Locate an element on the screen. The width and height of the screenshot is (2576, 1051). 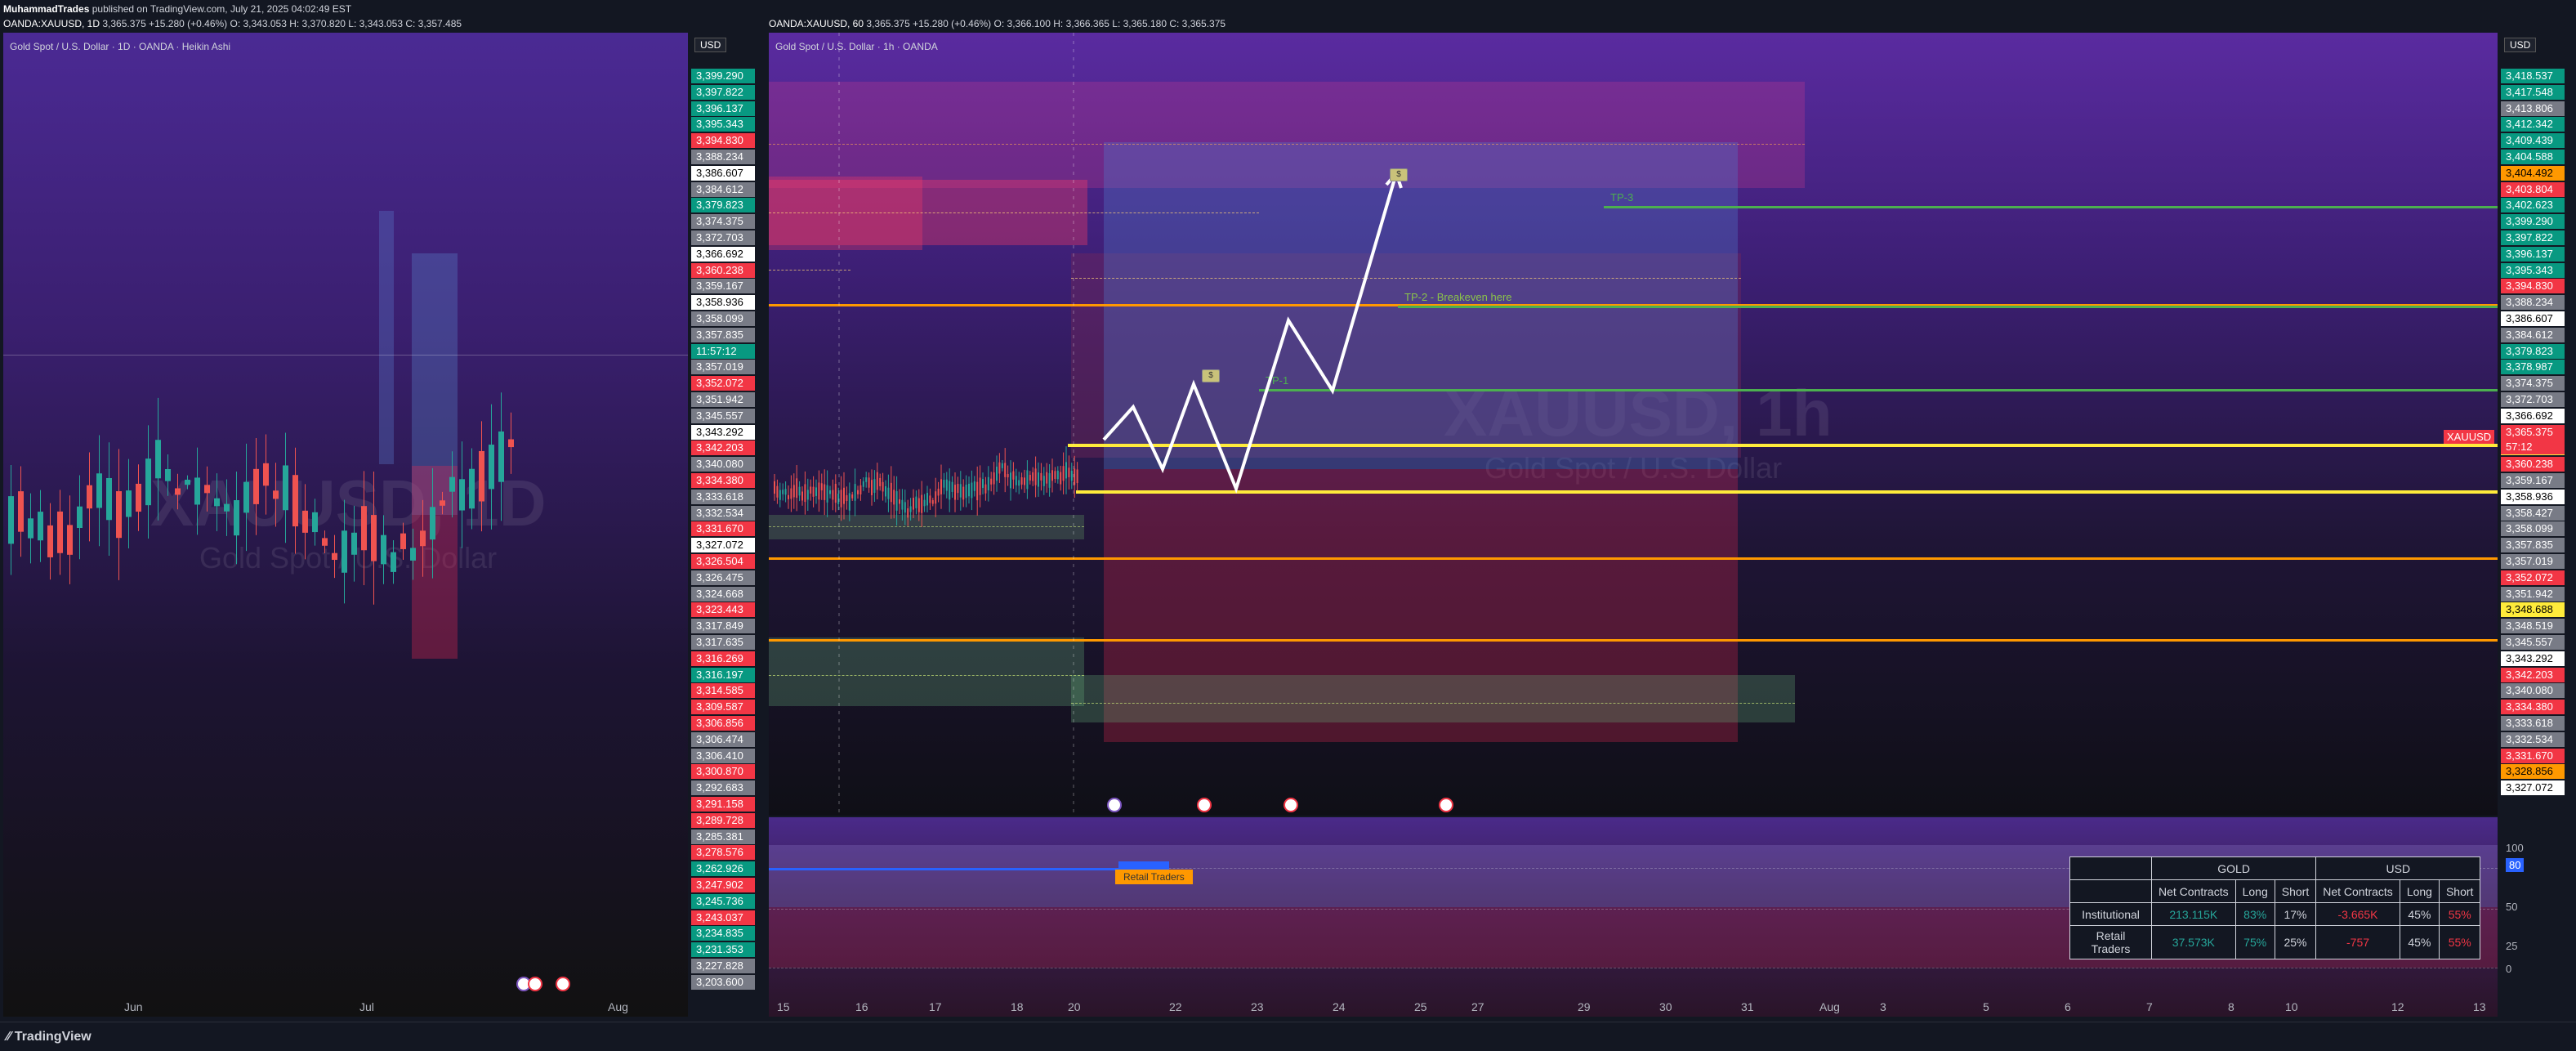
retail-traders-label: Retail Traders is located at coordinates (1154, 877).